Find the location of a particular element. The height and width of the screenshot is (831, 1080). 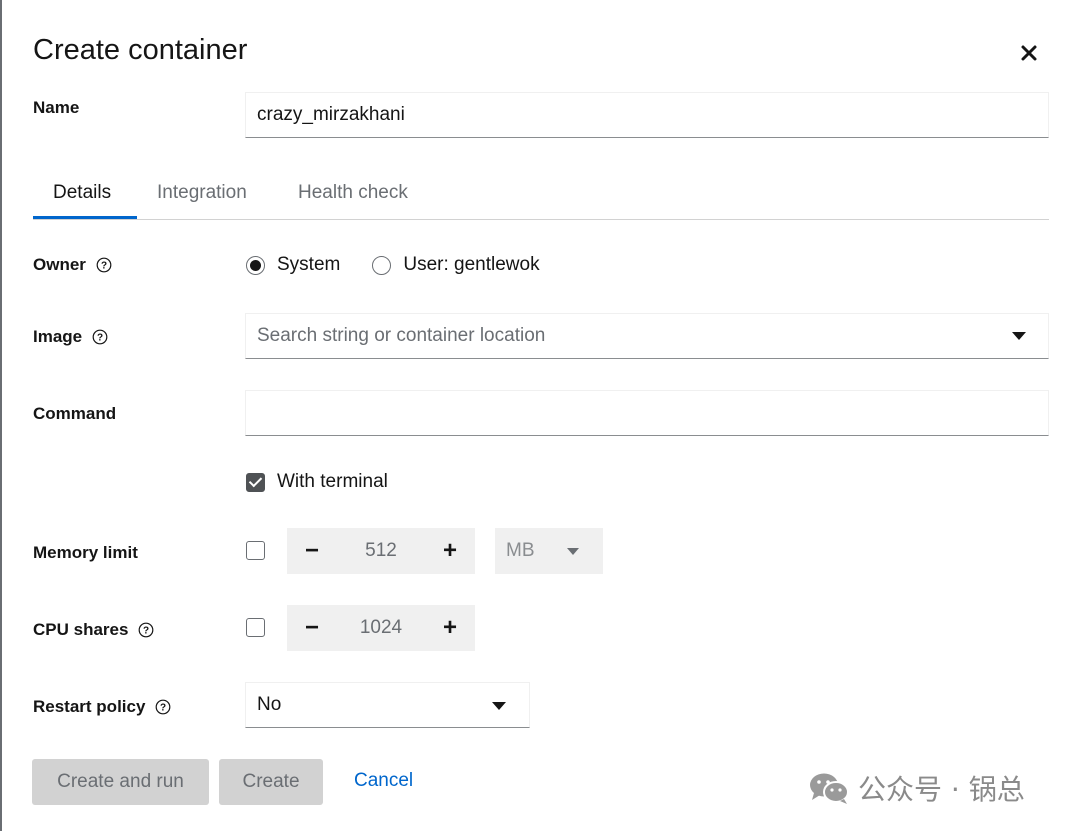

cpu-shares-label: CPU shares ? is located at coordinates (93, 630).